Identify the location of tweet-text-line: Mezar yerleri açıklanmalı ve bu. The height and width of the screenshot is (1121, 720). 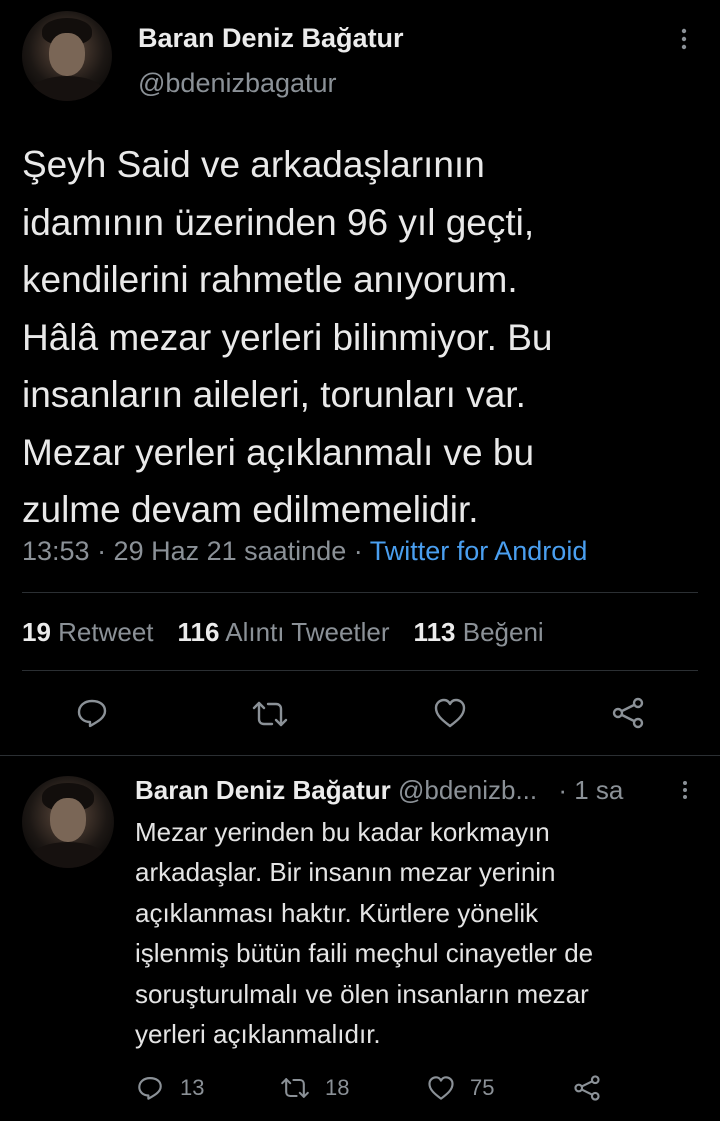
(278, 452).